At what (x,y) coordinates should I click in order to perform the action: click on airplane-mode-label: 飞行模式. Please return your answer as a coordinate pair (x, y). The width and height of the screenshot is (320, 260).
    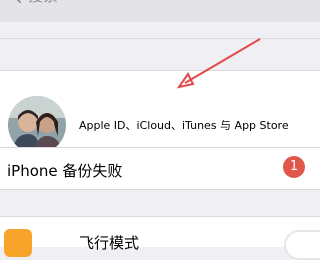
    Looking at the image, I should click on (109, 243).